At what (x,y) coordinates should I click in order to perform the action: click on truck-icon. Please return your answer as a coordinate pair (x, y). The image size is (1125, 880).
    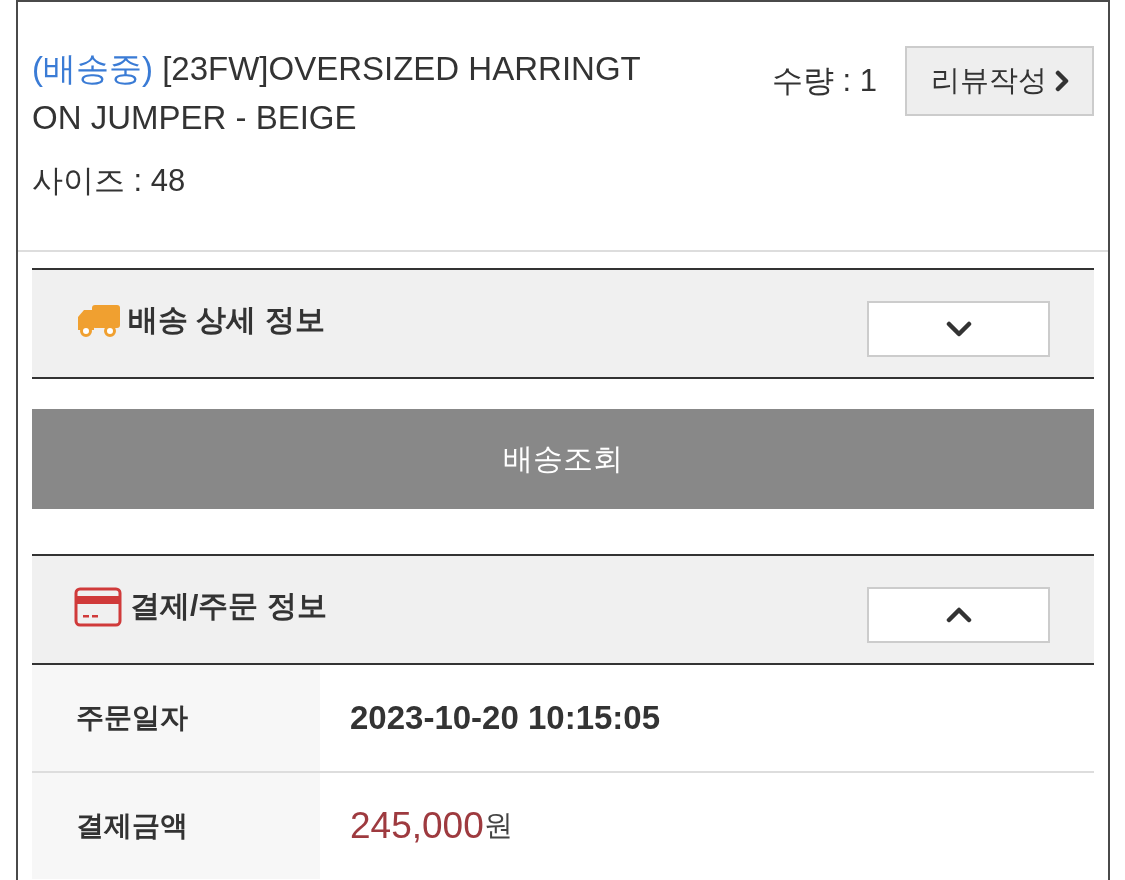
    Looking at the image, I should click on (98, 320).